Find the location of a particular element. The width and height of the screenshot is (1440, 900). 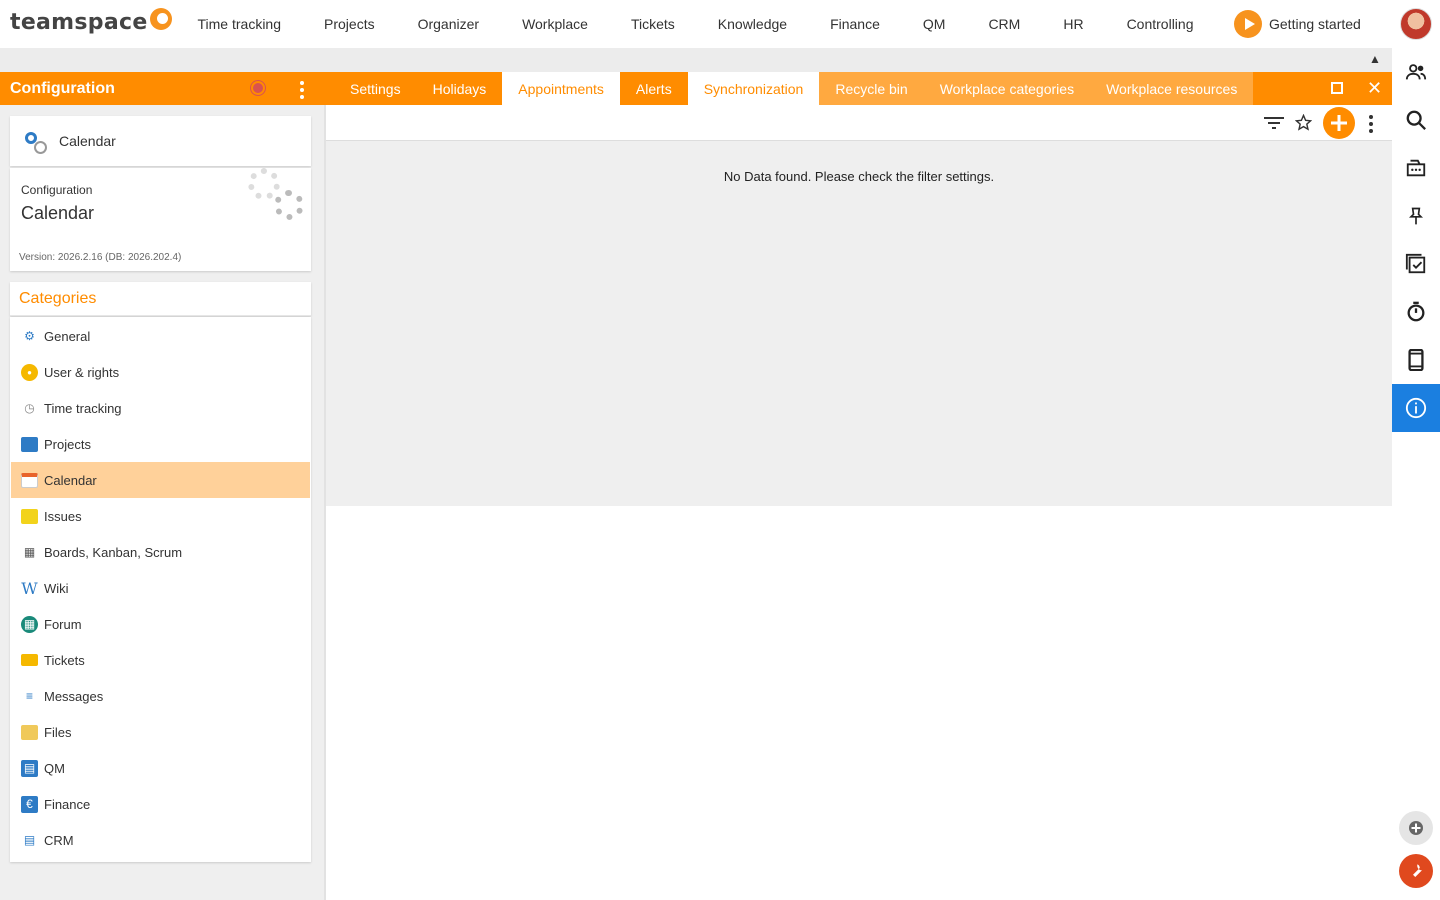

calendar-icon is located at coordinates (29, 480).